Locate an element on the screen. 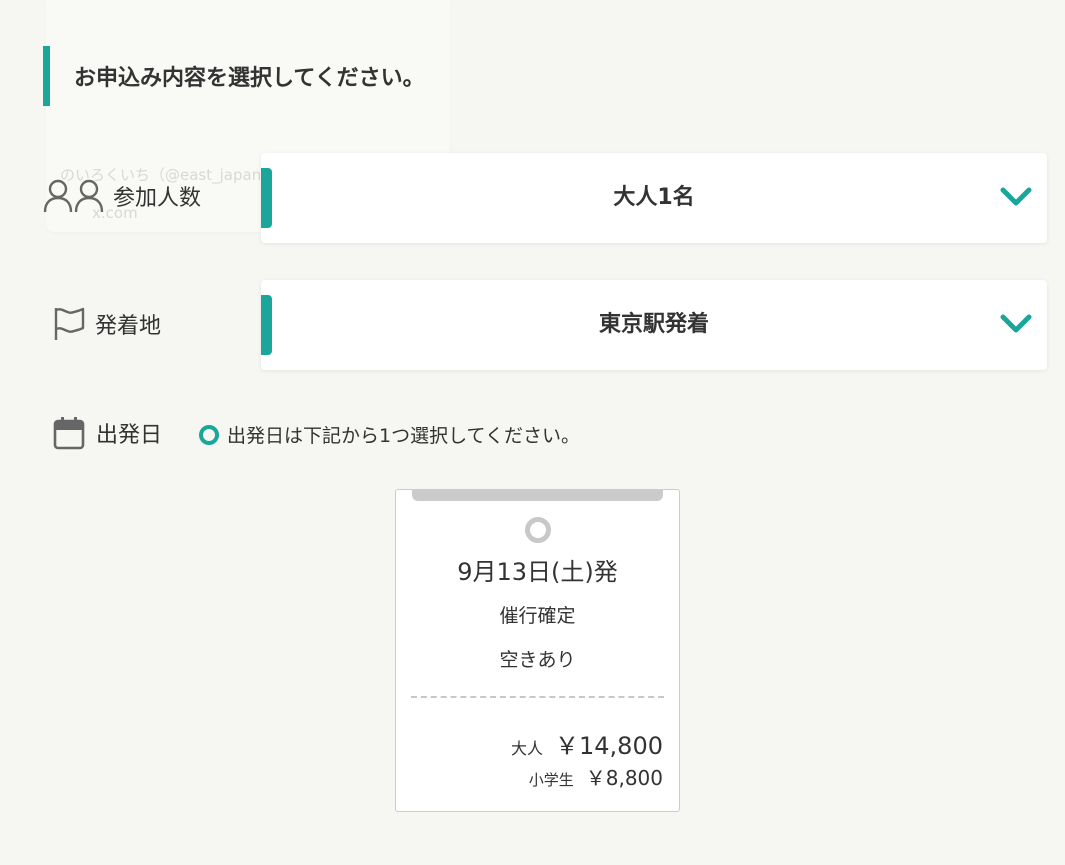  participants-select-value: 大人1名 is located at coordinates (654, 197).